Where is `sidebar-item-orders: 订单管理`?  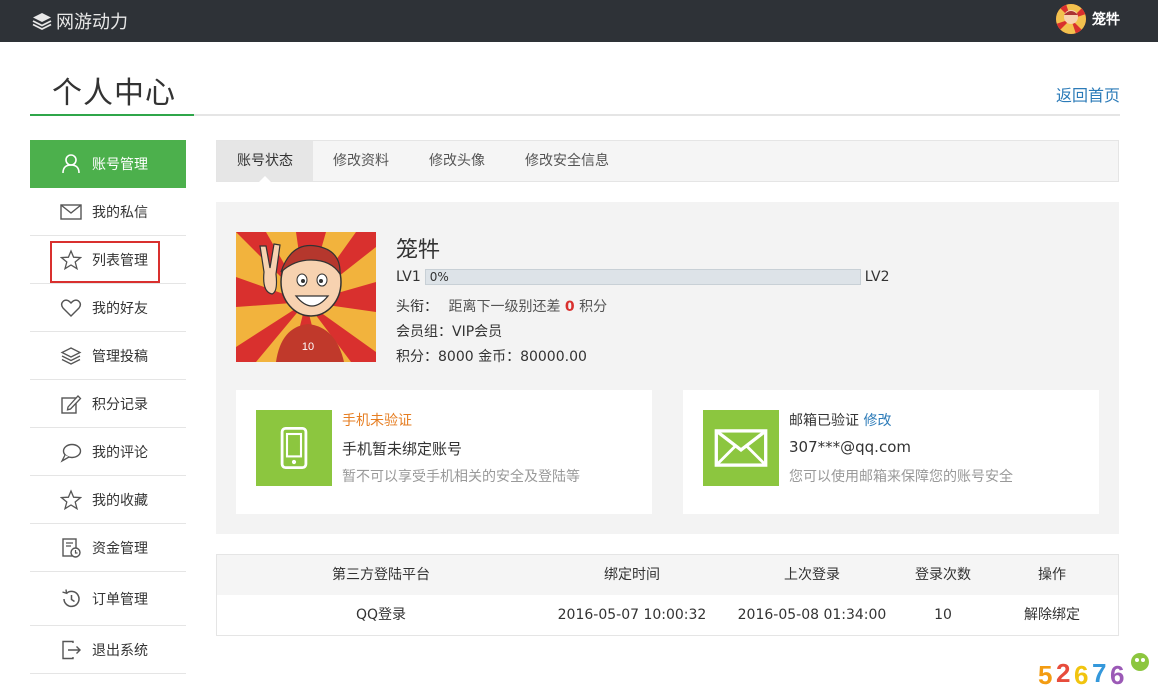
sidebar-item-orders: 订单管理 is located at coordinates (108, 599).